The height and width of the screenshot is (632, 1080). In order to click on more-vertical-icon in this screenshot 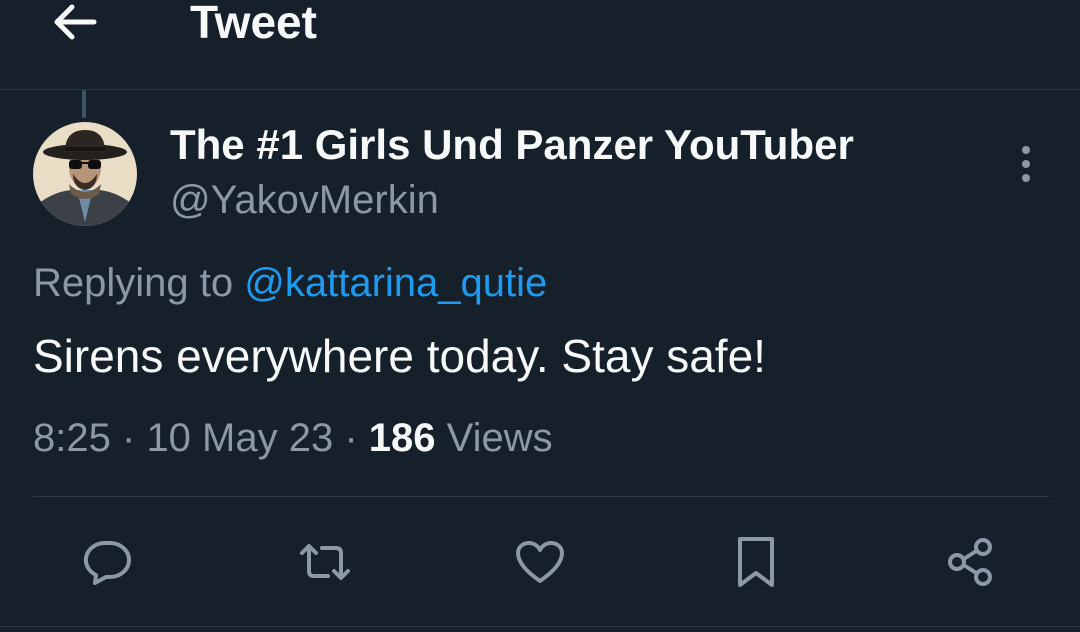, I will do `click(1026, 164)`.